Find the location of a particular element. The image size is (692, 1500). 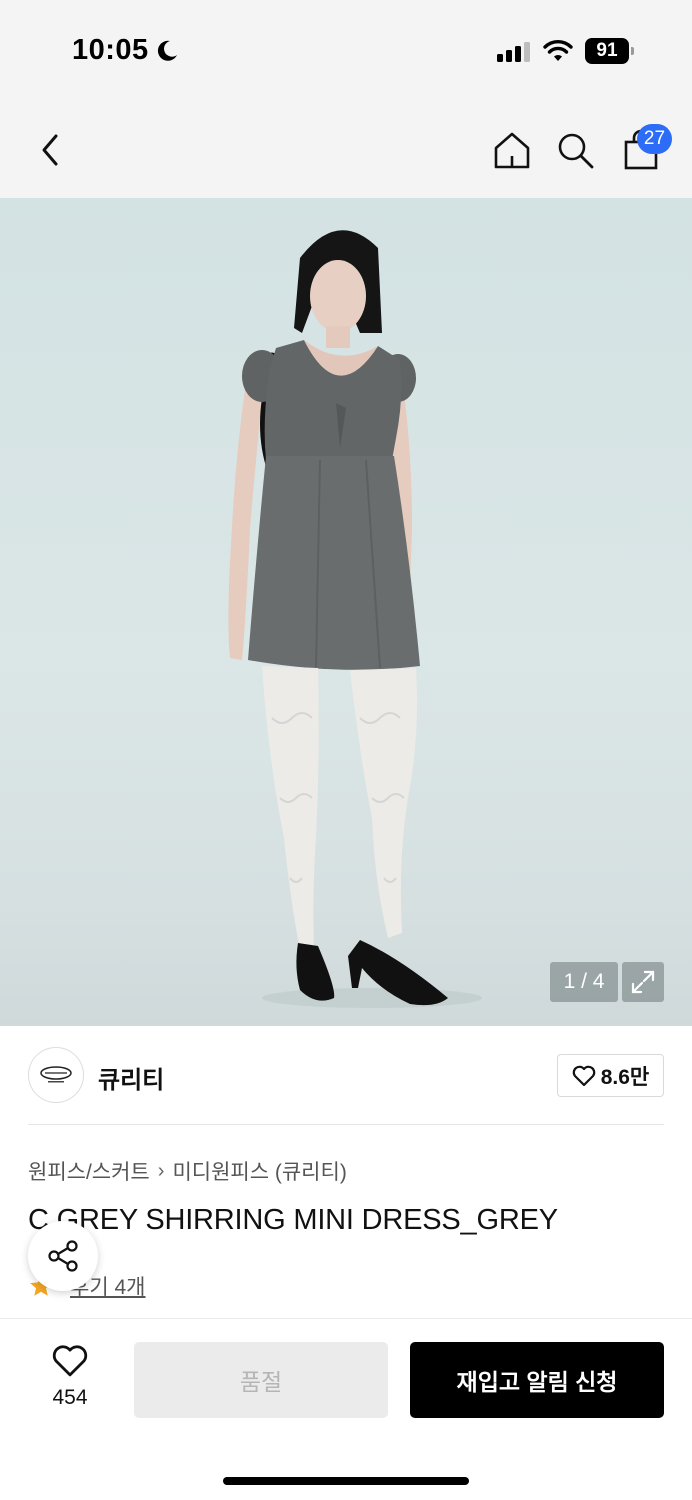

expand-image-button is located at coordinates (643, 982).